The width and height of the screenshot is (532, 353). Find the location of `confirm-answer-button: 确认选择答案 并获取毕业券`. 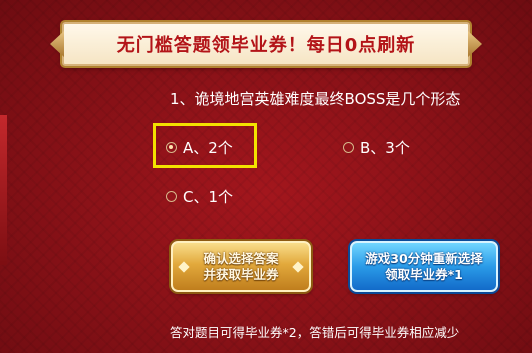

confirm-answer-button: 确认选择答案 并获取毕业券 is located at coordinates (241, 266).